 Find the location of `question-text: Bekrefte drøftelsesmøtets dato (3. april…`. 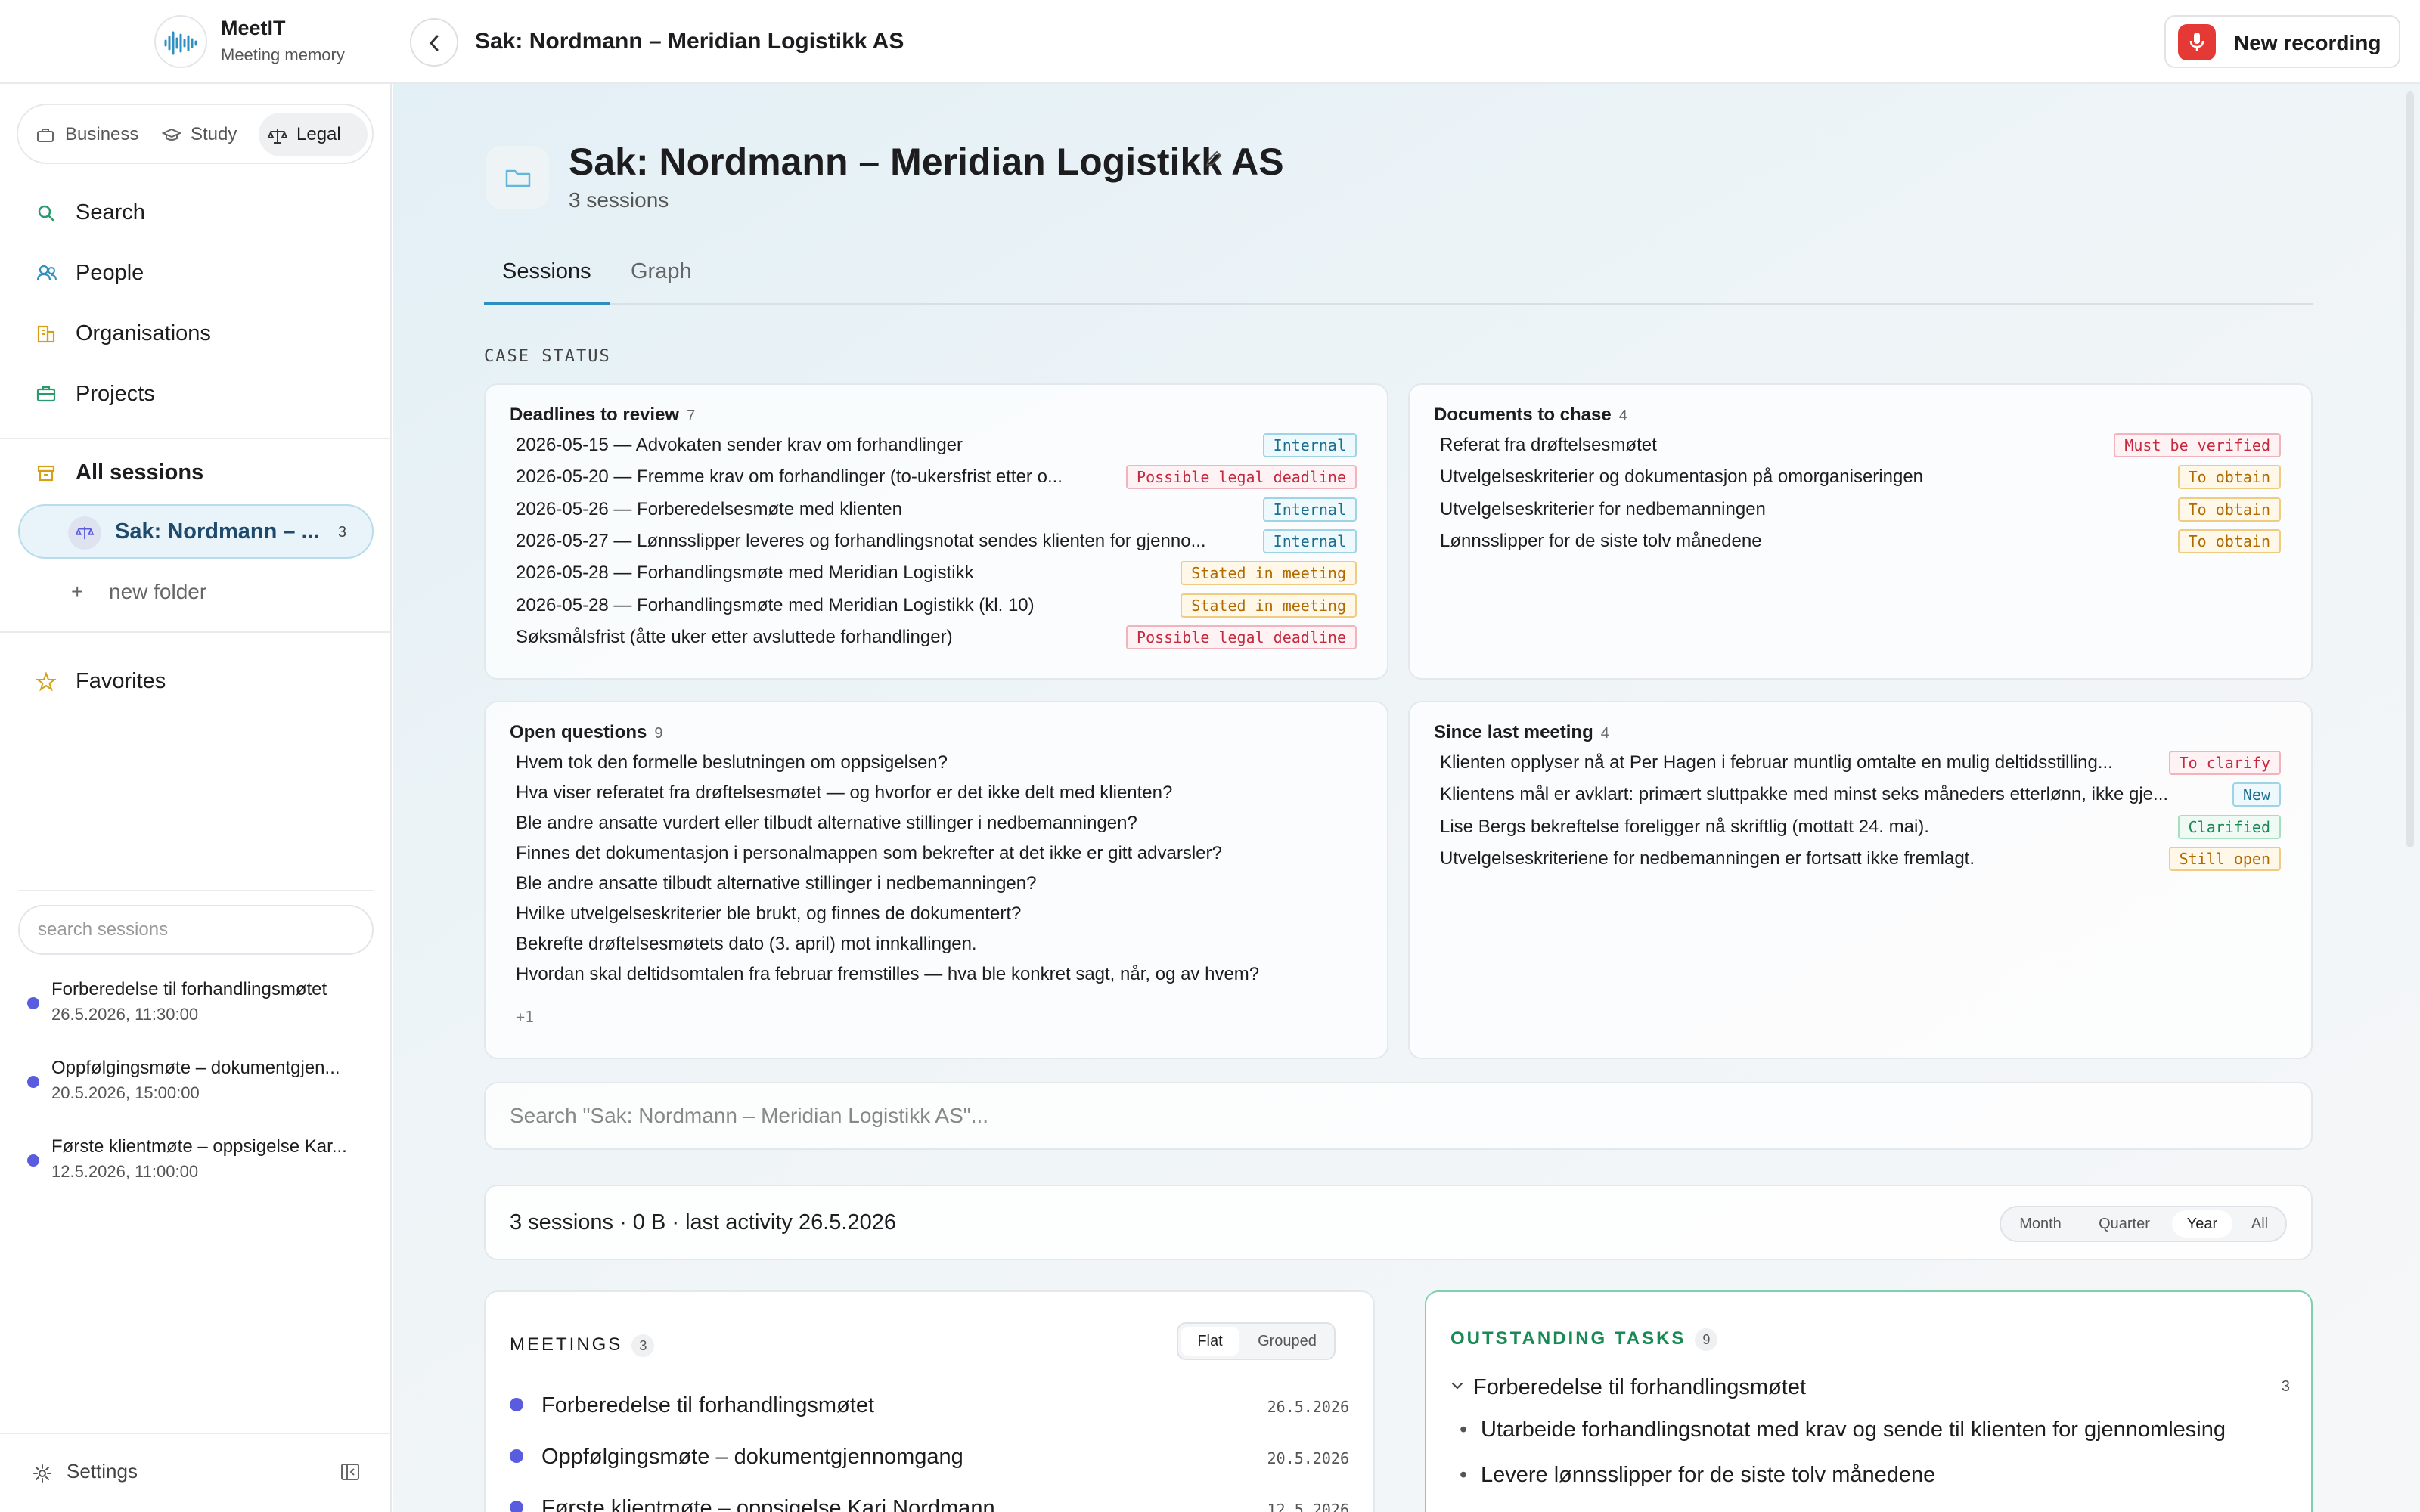

question-text: Bekrefte drøftelsesmøtets dato (3. april… is located at coordinates (746, 944).